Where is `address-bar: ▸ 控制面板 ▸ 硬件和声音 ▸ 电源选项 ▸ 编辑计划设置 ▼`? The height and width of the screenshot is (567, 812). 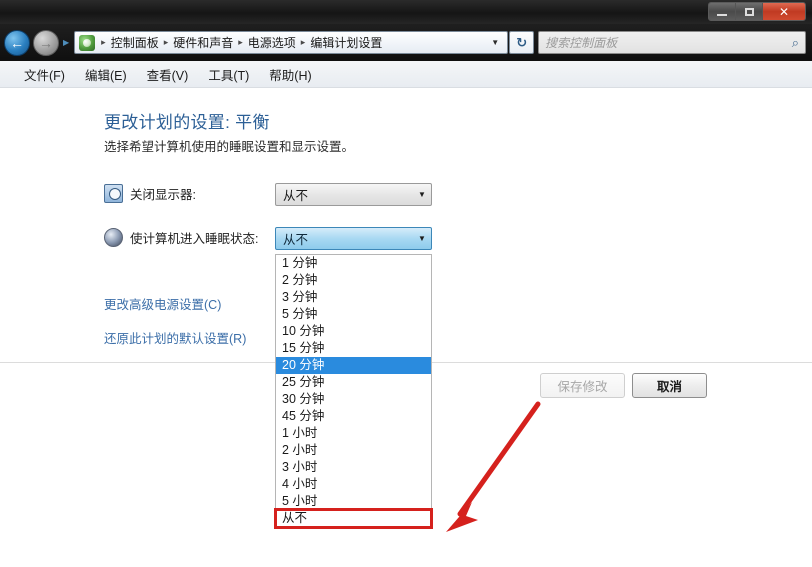 address-bar: ▸ 控制面板 ▸ 硬件和声音 ▸ 电源选项 ▸ 编辑计划设置 ▼ is located at coordinates (291, 42).